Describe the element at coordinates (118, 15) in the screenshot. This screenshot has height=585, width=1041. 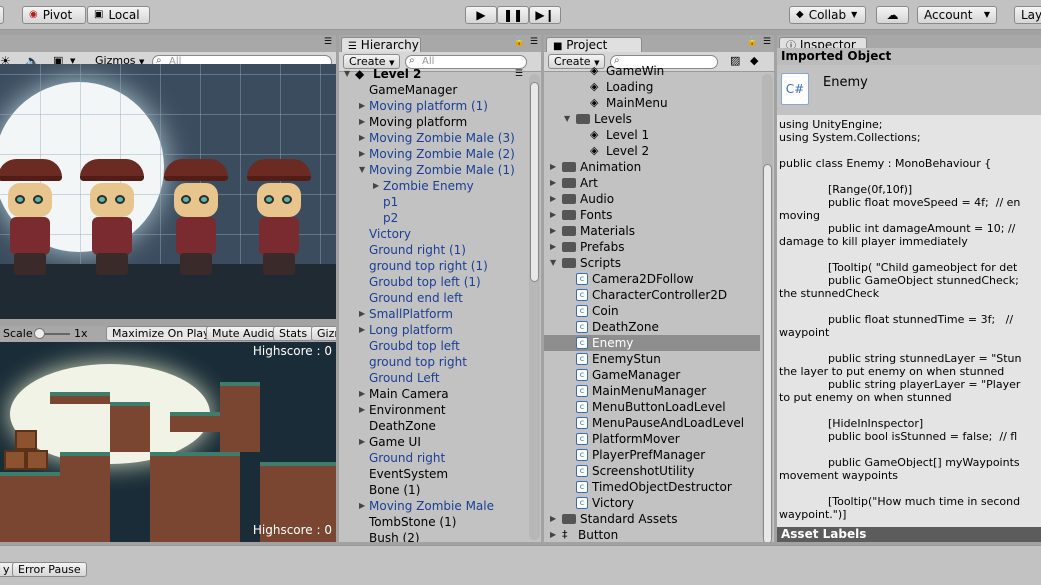
I see `local-toggle: ▣ Local` at that location.